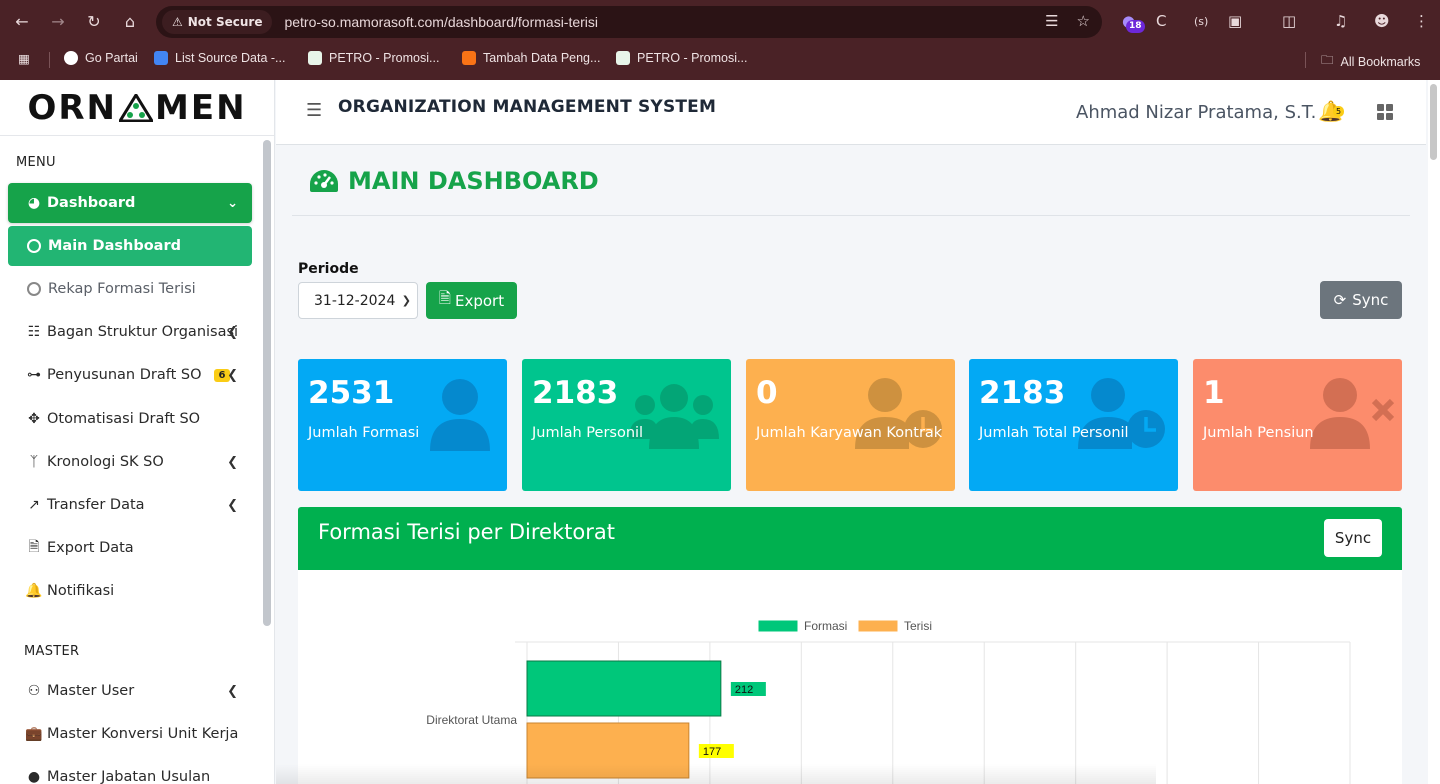  Describe the element at coordinates (34, 419) in the screenshot. I see `move-arrows-icon: ✥` at that location.